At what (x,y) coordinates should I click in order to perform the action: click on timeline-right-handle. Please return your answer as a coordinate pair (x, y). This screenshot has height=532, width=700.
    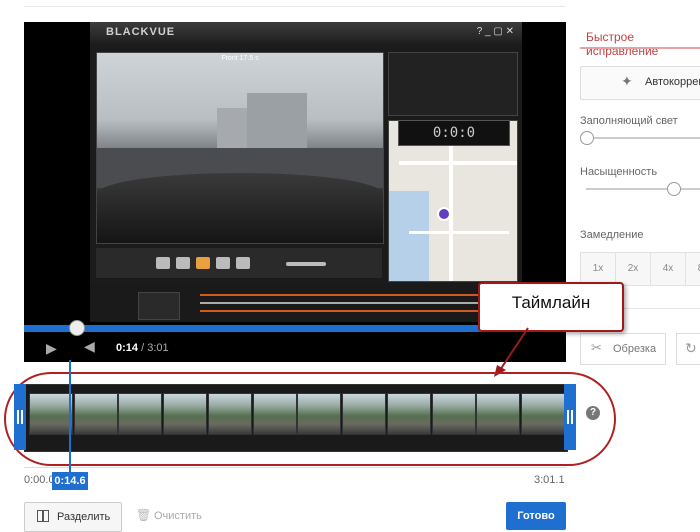
    Looking at the image, I should click on (570, 417).